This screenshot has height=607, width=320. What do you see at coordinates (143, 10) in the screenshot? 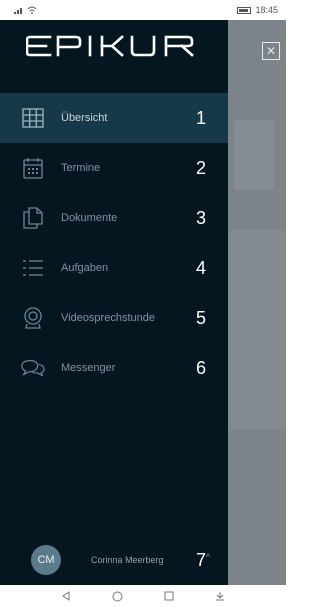
I see `status-bar: 18:45` at bounding box center [143, 10].